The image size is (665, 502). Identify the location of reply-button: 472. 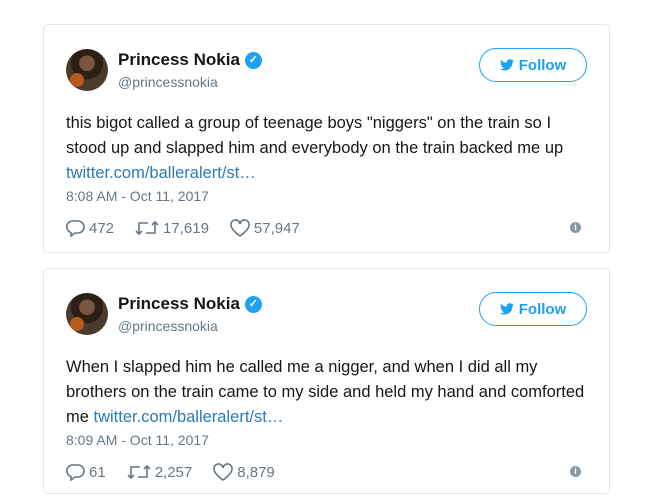
(90, 228).